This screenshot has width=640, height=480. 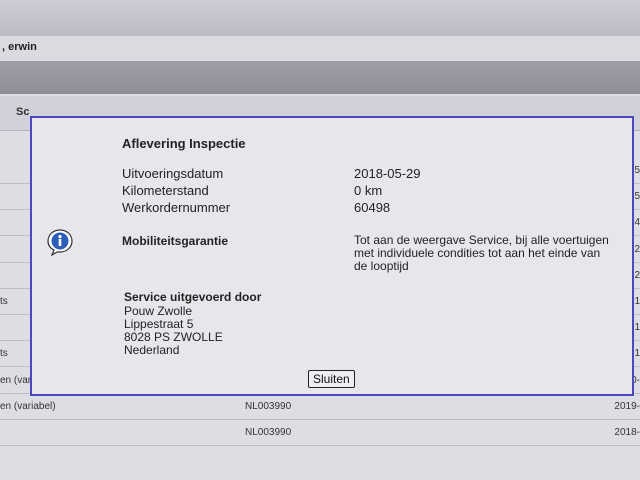 I want to click on app-top-bar, so click(x=320, y=18).